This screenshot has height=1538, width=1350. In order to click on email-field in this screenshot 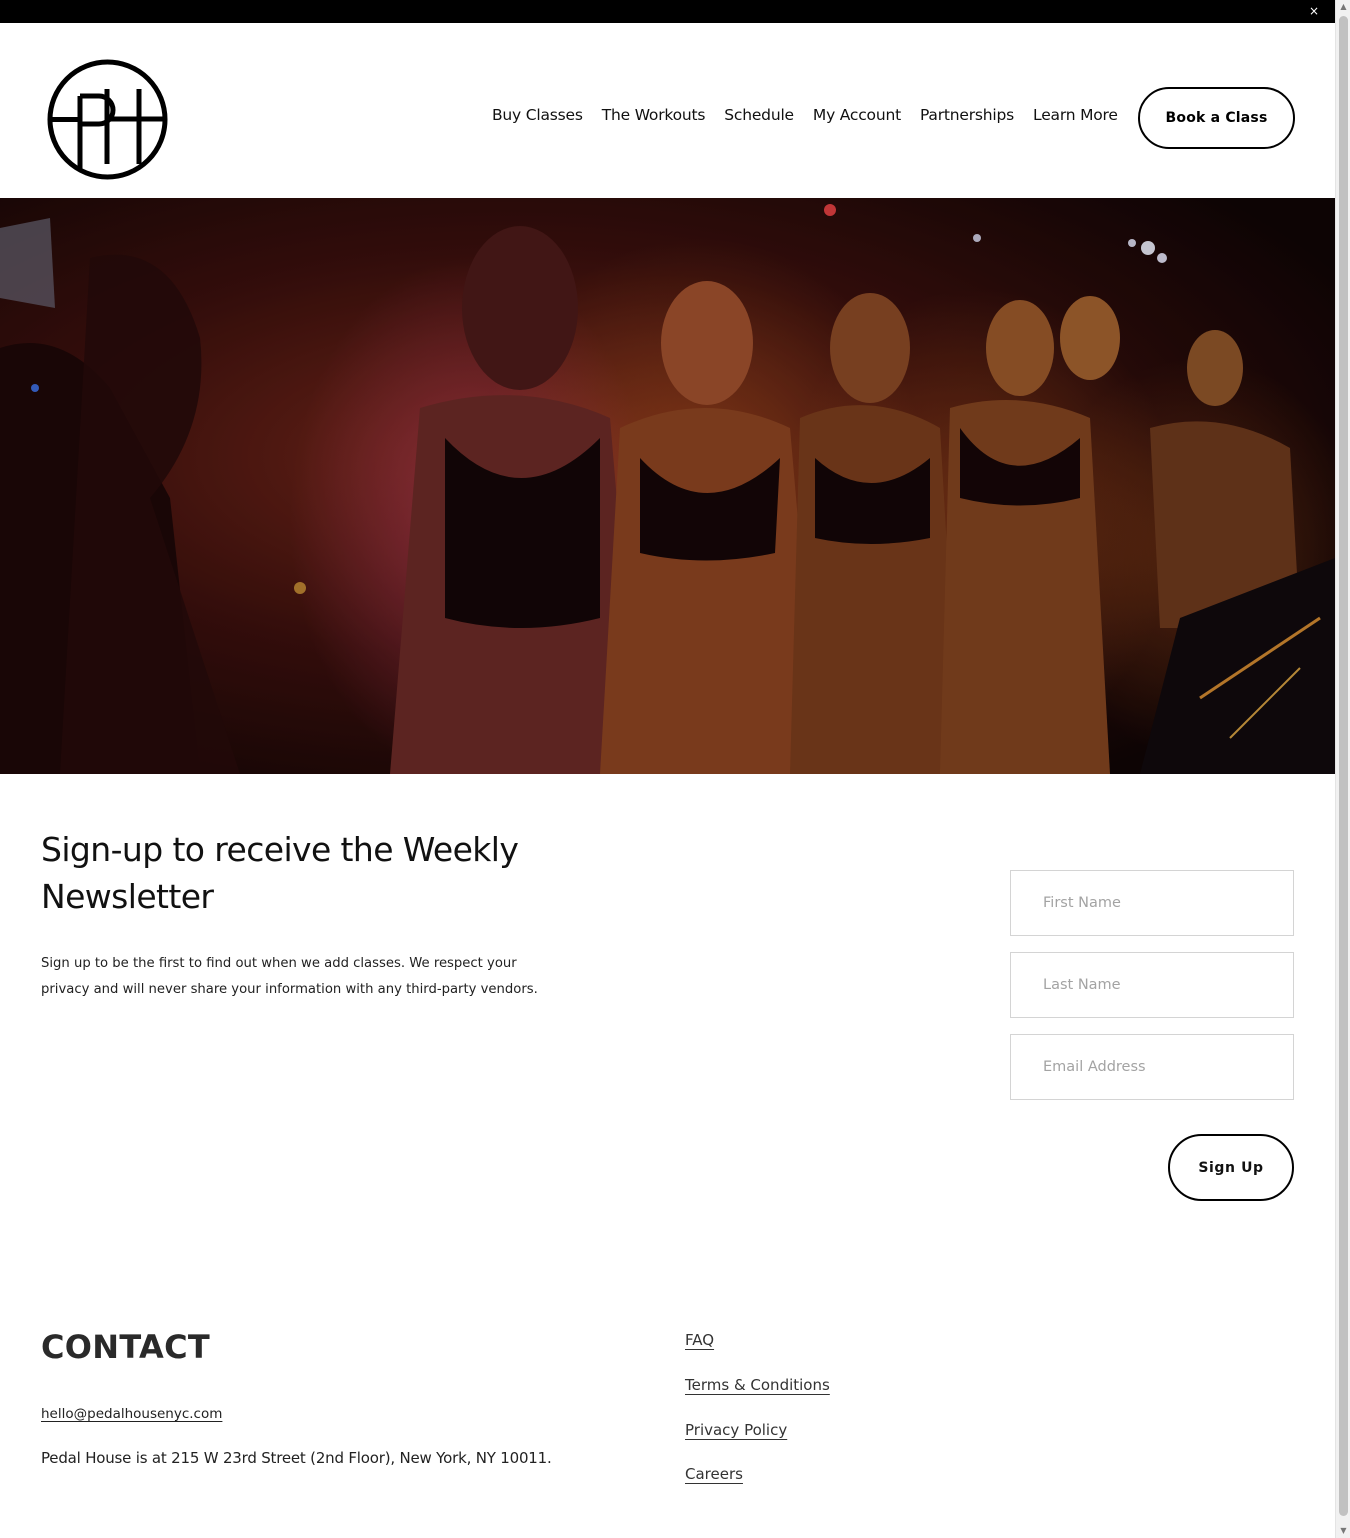, I will do `click(1152, 1067)`.